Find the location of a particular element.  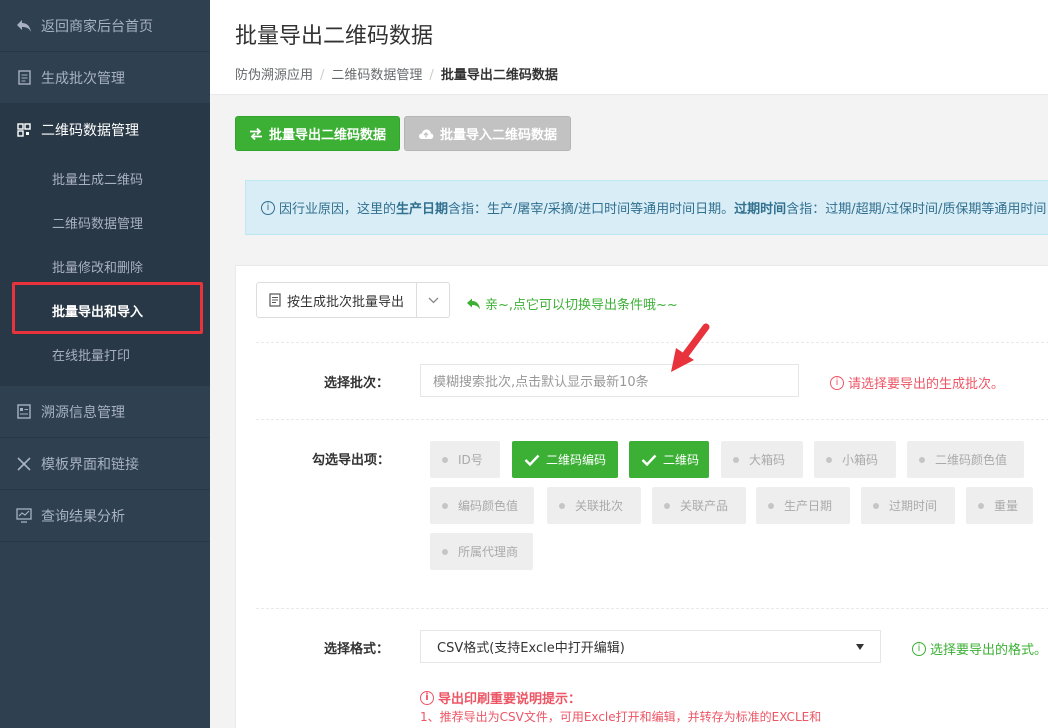

exchange-icon is located at coordinates (256, 133).